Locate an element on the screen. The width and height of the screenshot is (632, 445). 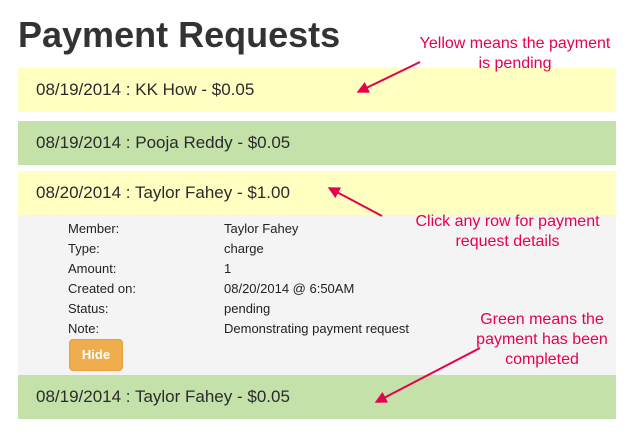
annotation-yellow: Yellow means the payment is pending is located at coordinates (513, 54).